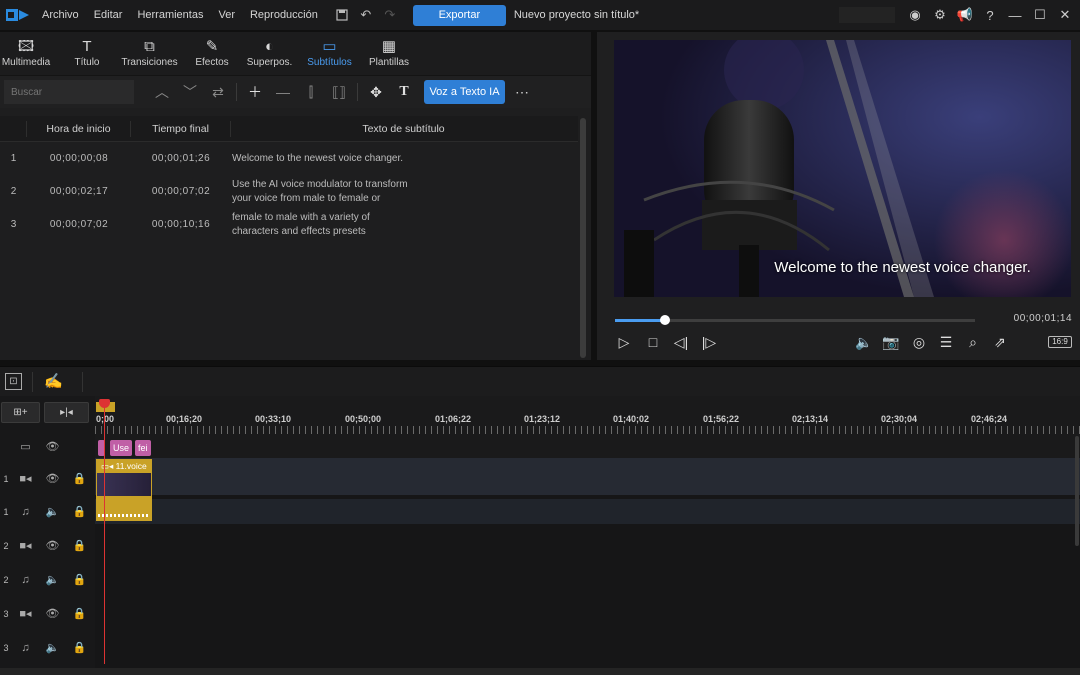 This screenshot has height=675, width=1080. Describe the element at coordinates (795, 320) in the screenshot. I see `seek-bar` at that location.